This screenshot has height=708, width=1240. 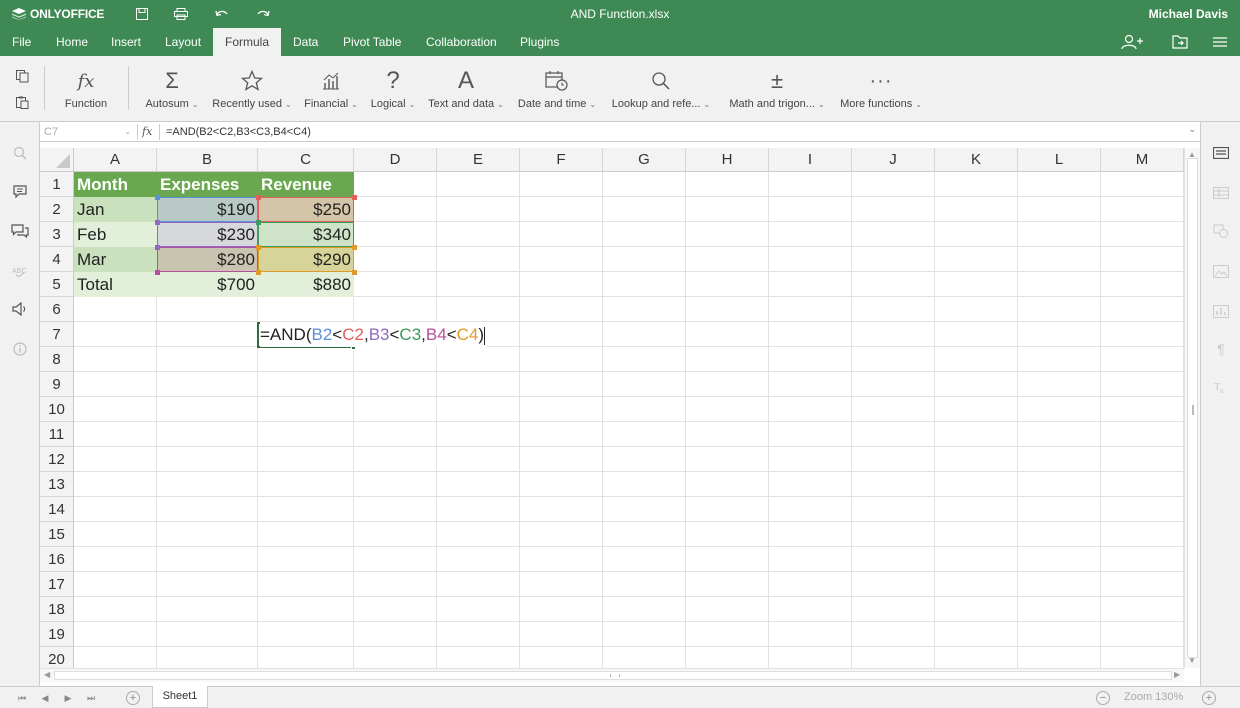 I want to click on print-icon, so click(x=181, y=14).